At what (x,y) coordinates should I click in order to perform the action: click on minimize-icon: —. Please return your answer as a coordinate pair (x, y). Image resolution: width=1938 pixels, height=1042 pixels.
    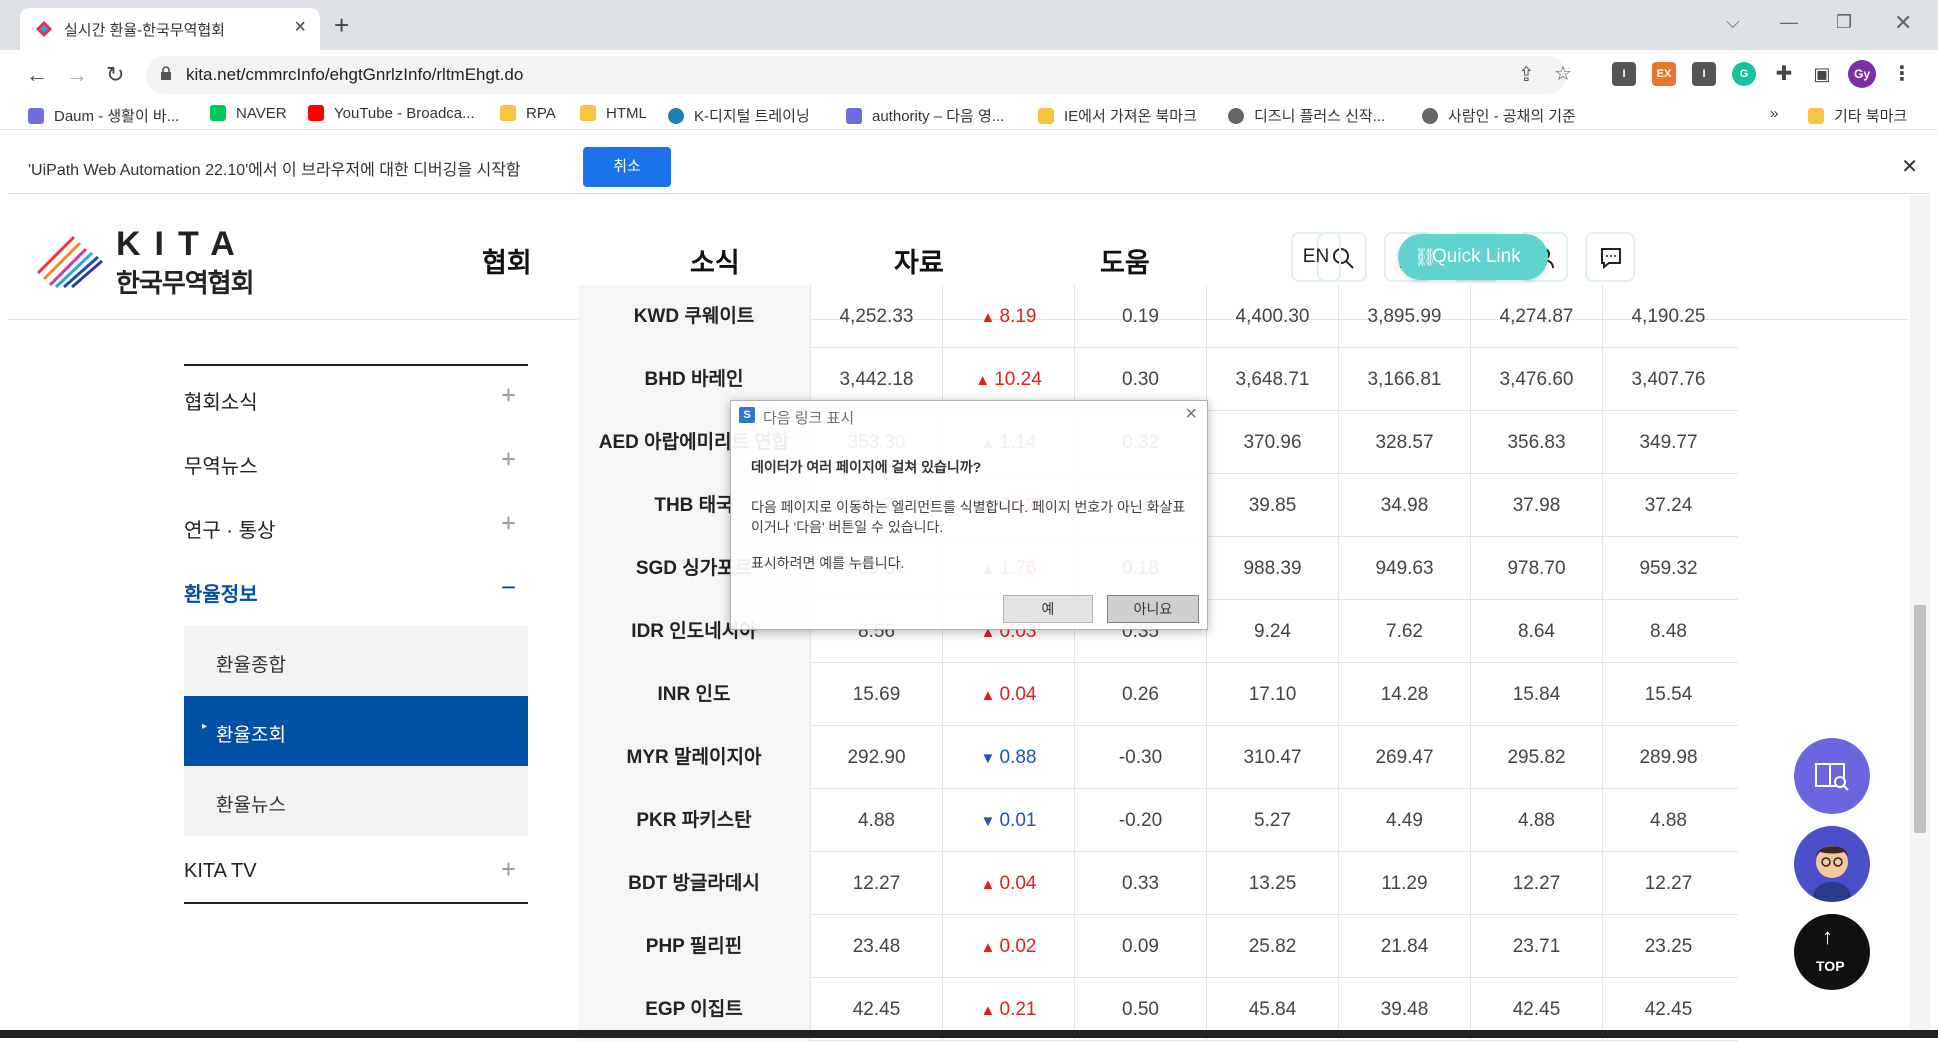
    Looking at the image, I should click on (1789, 22).